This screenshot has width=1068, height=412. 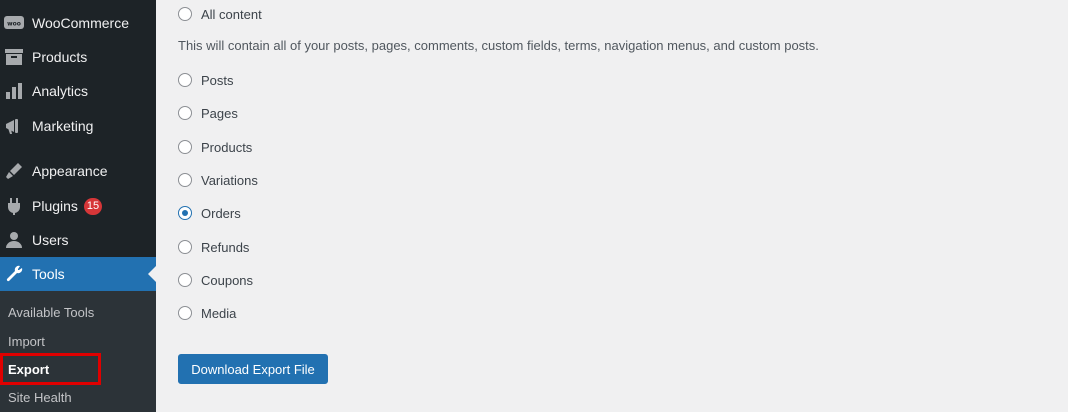 What do you see at coordinates (253, 369) in the screenshot?
I see `download-export-file-button: Download Export File` at bounding box center [253, 369].